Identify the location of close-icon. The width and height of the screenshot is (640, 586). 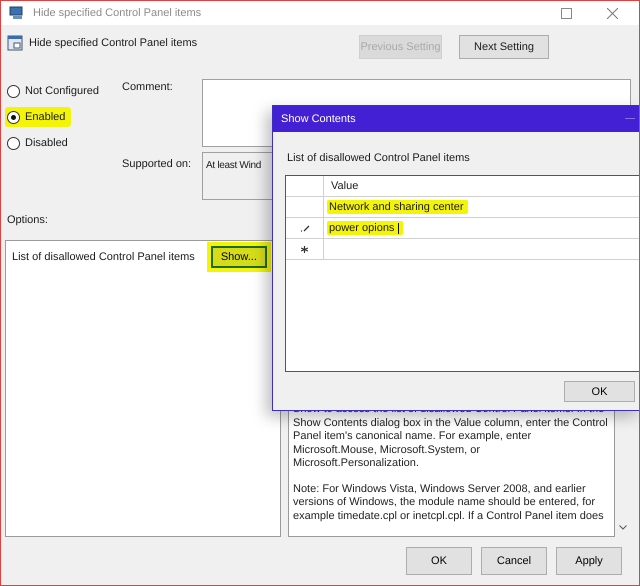
(612, 13).